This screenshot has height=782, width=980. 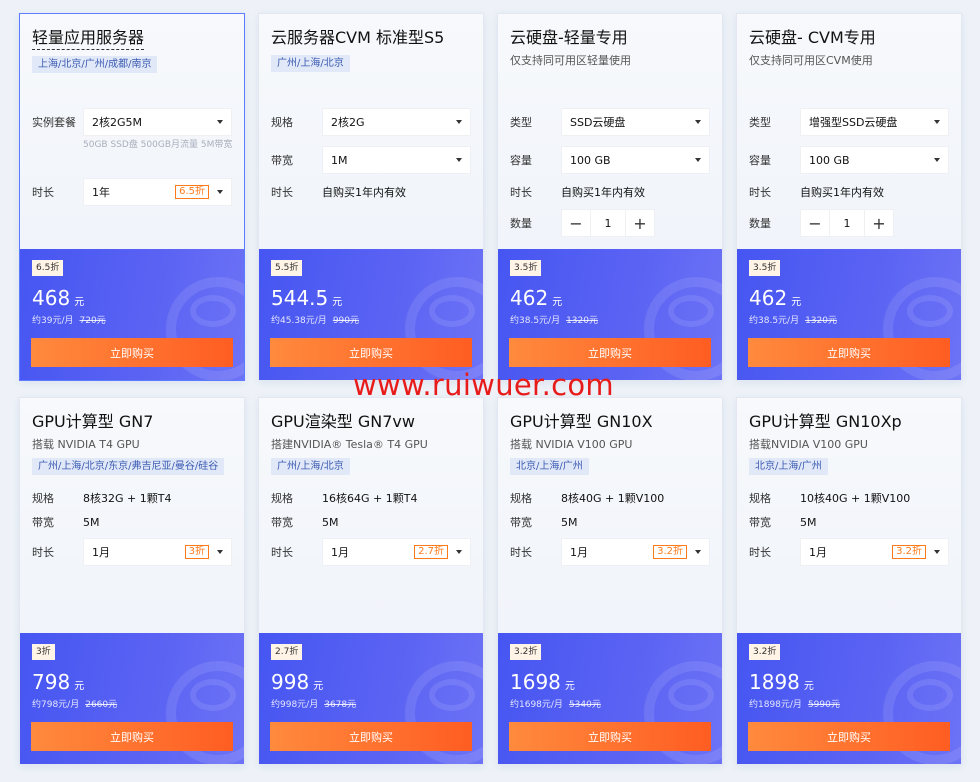 I want to click on price-panel: 3.5折 462 元 约38.5元/月 1320元 立即购买, so click(x=849, y=314).